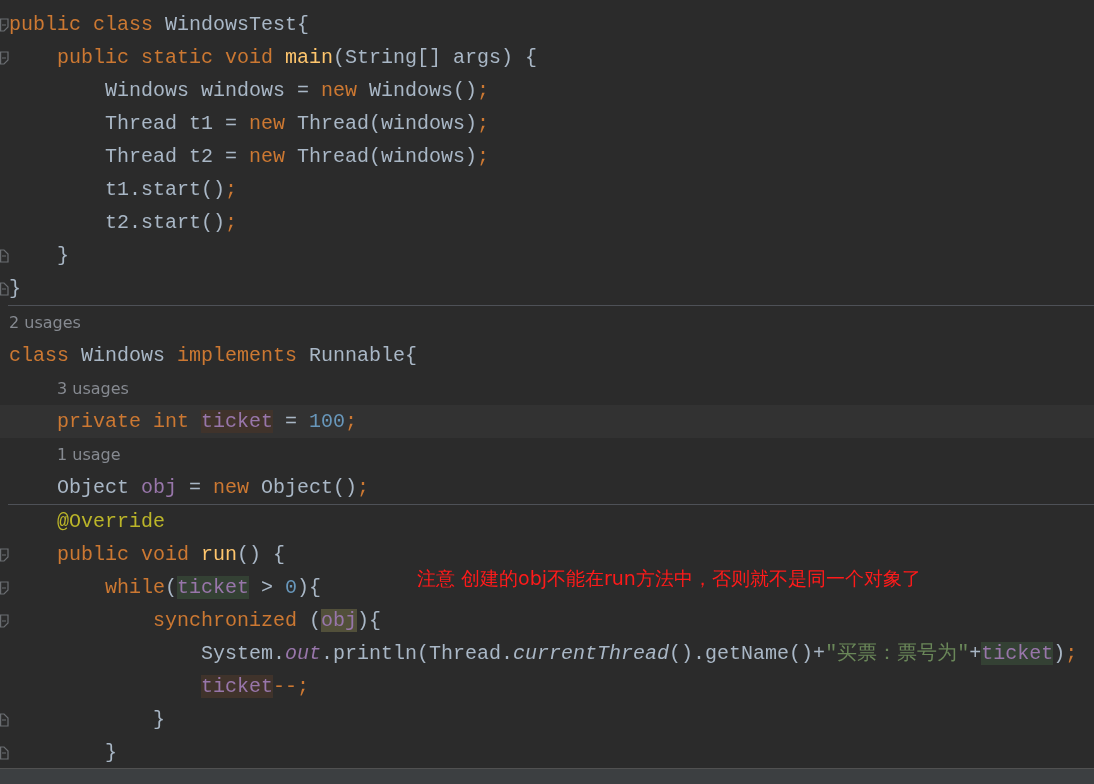  I want to click on usage-hint: 2 usages, so click(45, 322).